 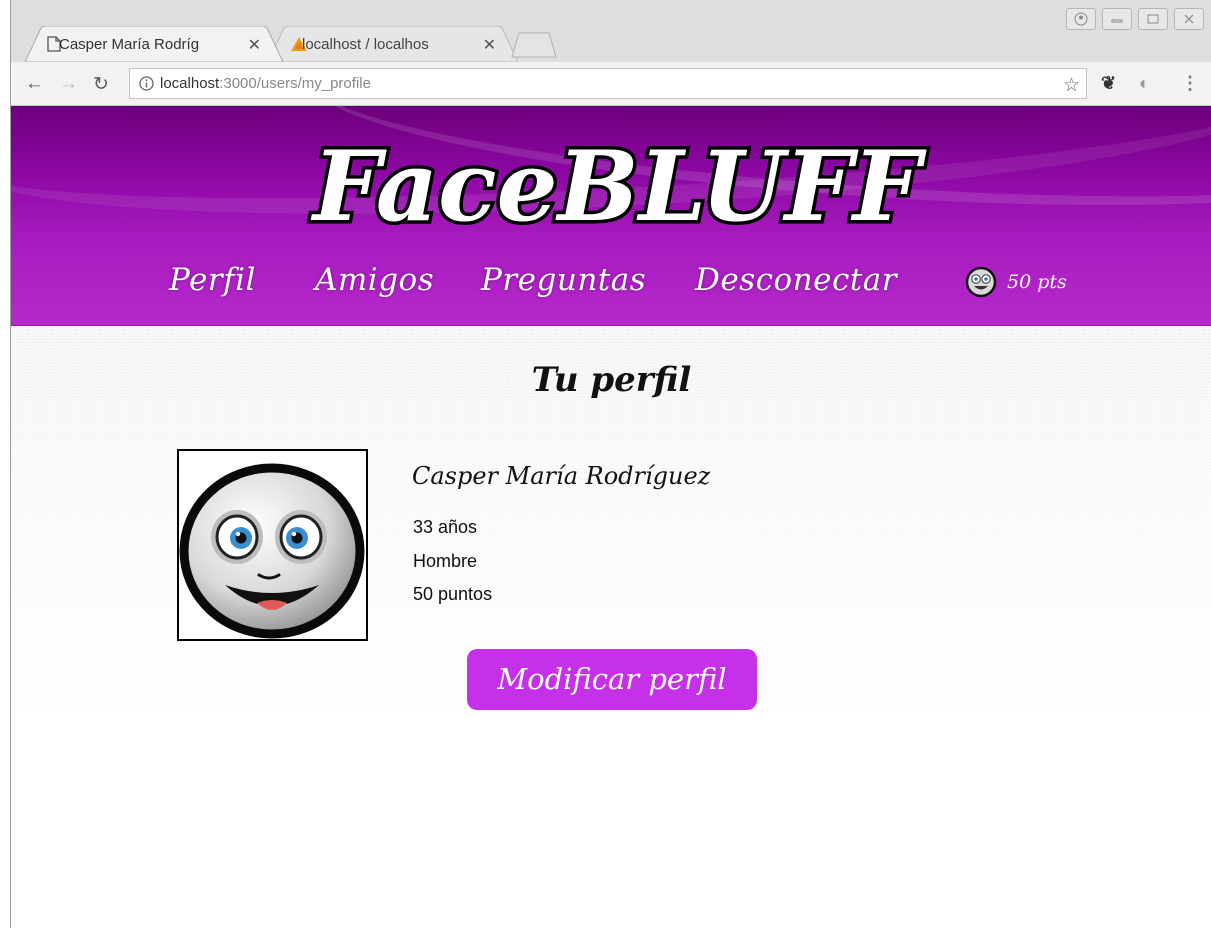 What do you see at coordinates (453, 594) in the screenshot?
I see `user-points: 50 puntos` at bounding box center [453, 594].